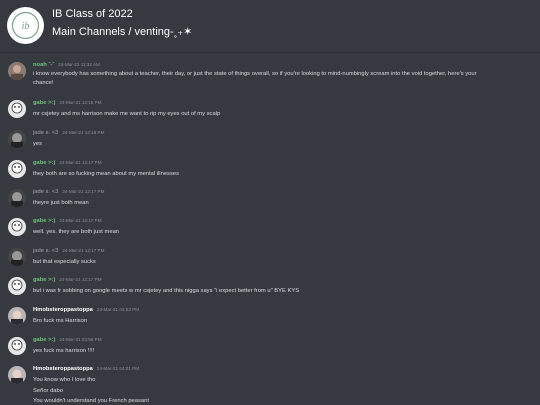 Image resolution: width=540 pixels, height=405 pixels. Describe the element at coordinates (79, 64) in the screenshot. I see `message-timestamp: 24-Mar-21 11:32 AM` at that location.